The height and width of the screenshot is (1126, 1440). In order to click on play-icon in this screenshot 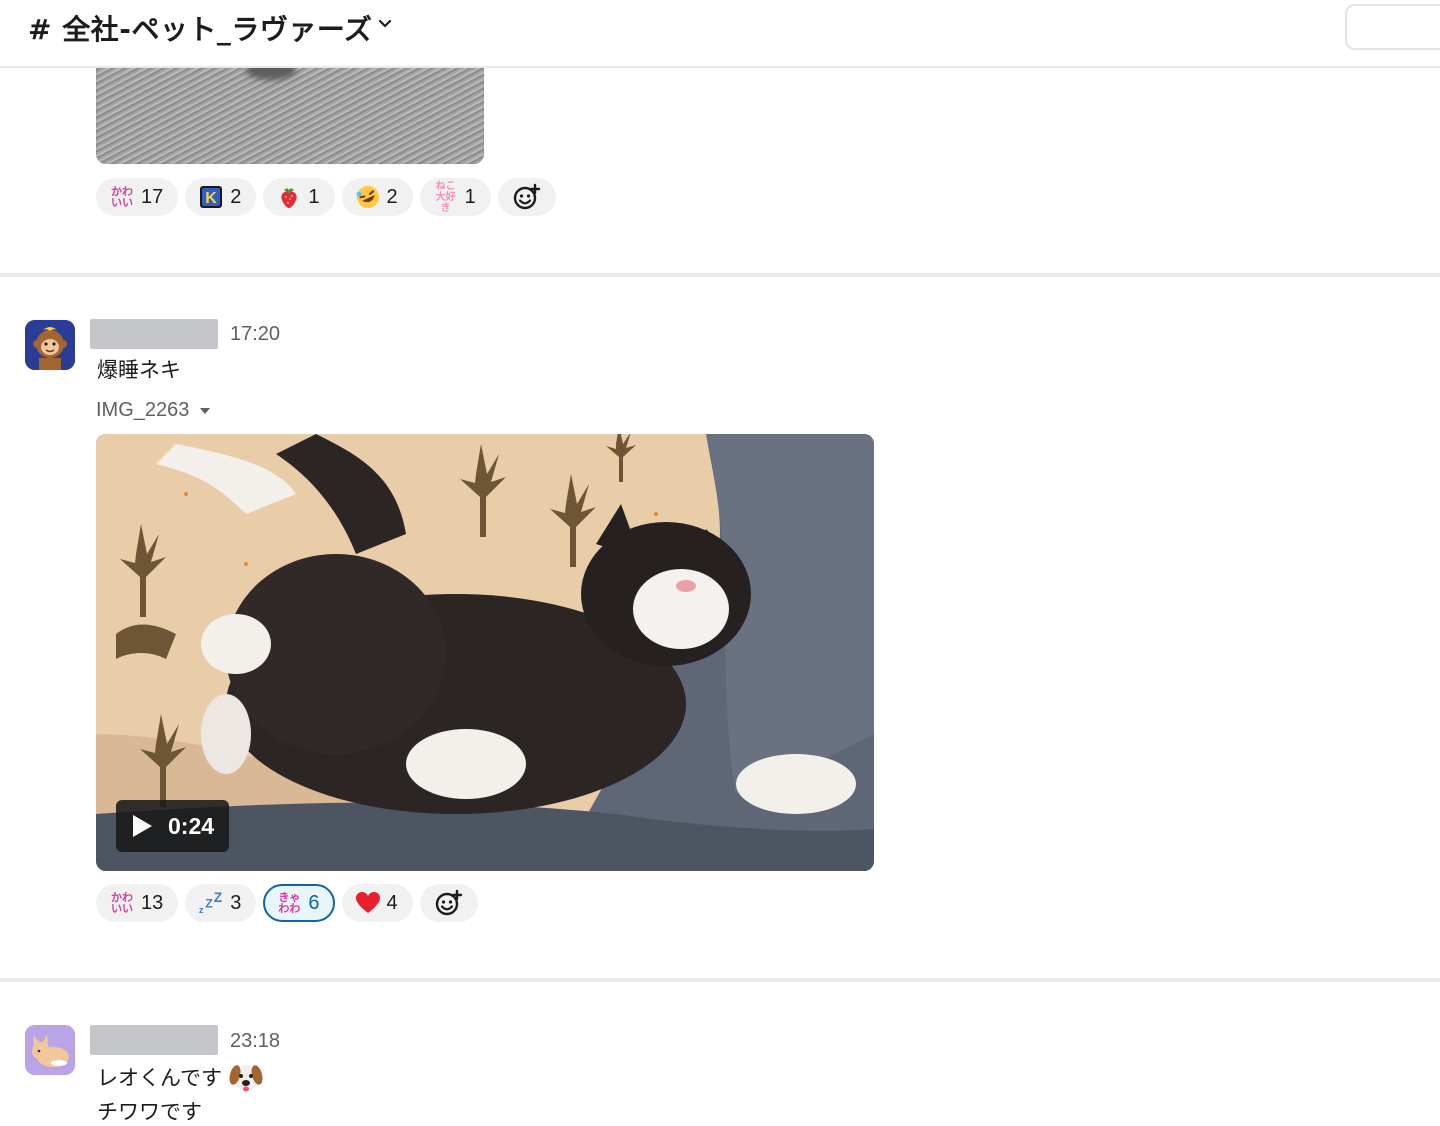, I will do `click(142, 826)`.